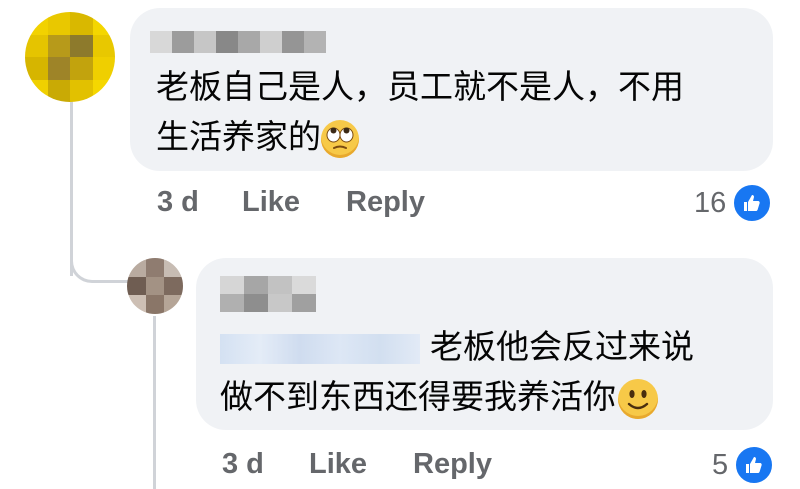  I want to click on reply-text-line-2: 做不到东西还得要我养活你, so click(439, 397).